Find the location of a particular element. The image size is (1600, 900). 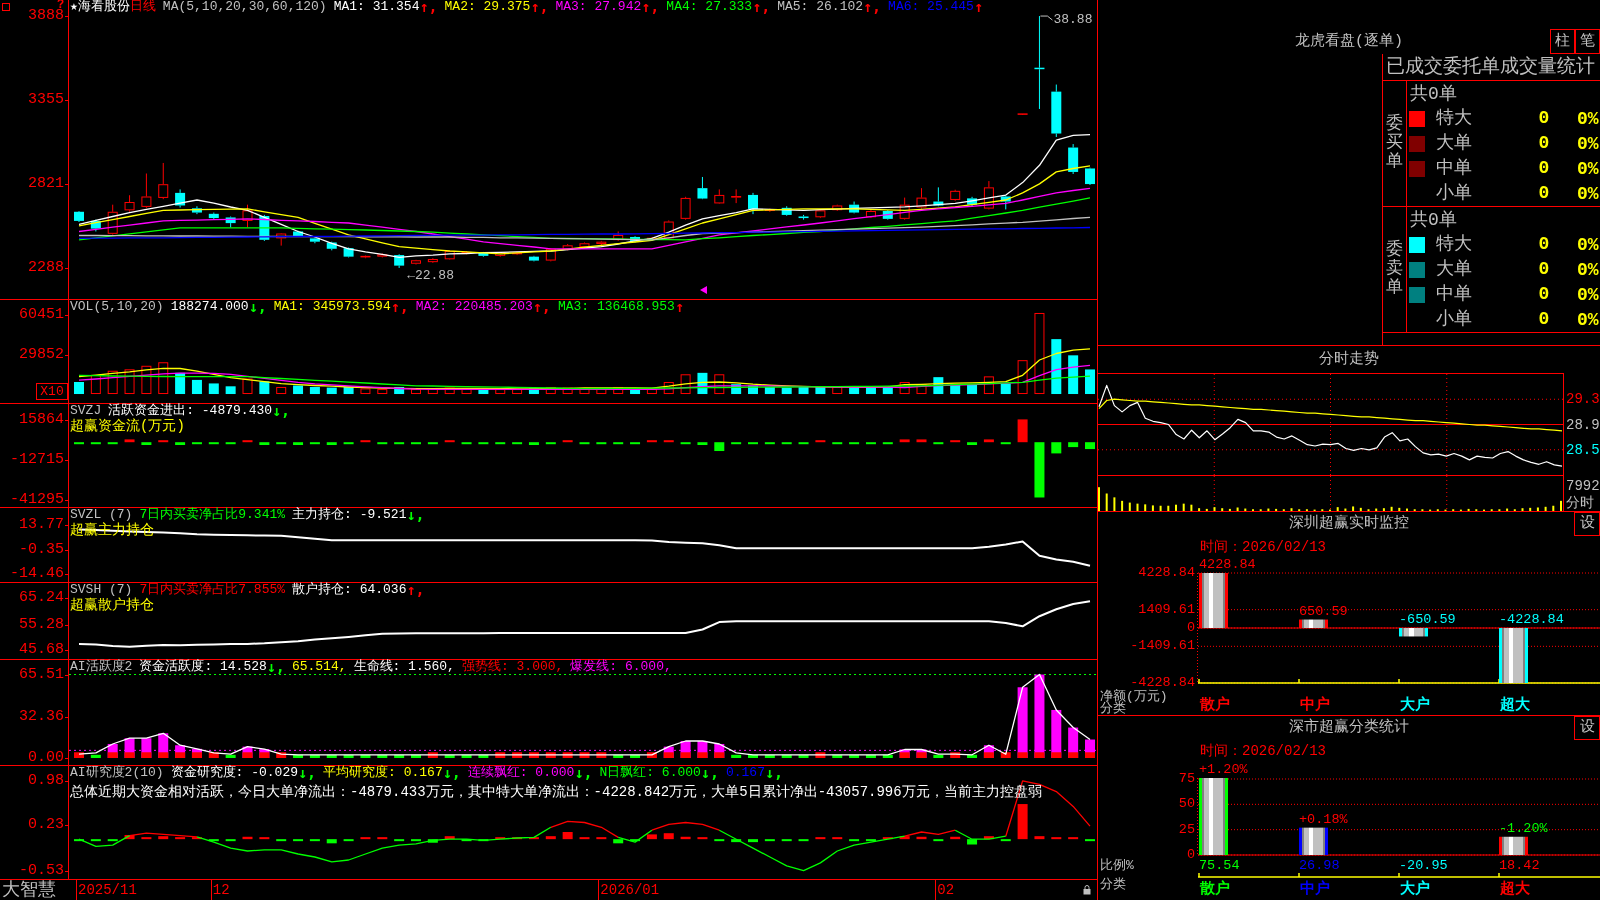

stock-name: ★海看股份 is located at coordinates (100, 7).